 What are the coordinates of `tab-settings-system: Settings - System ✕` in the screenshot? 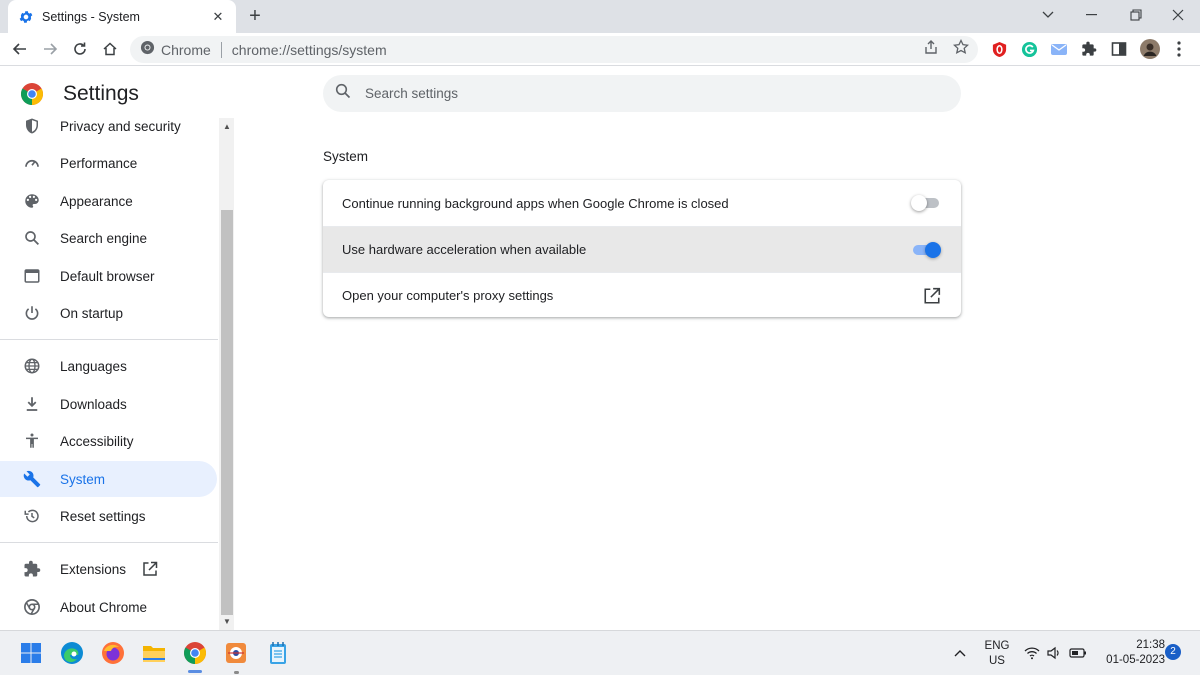 It's located at (122, 16).